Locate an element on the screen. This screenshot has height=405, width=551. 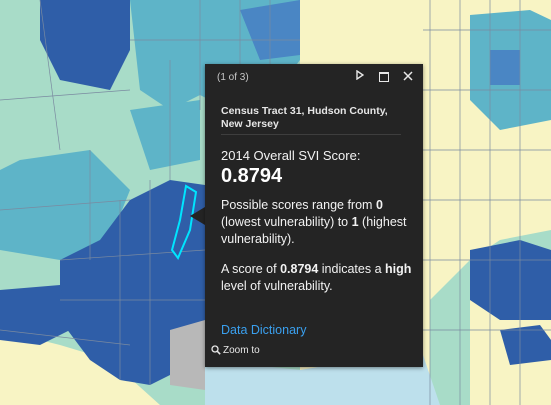
magnifier-icon is located at coordinates (216, 350).